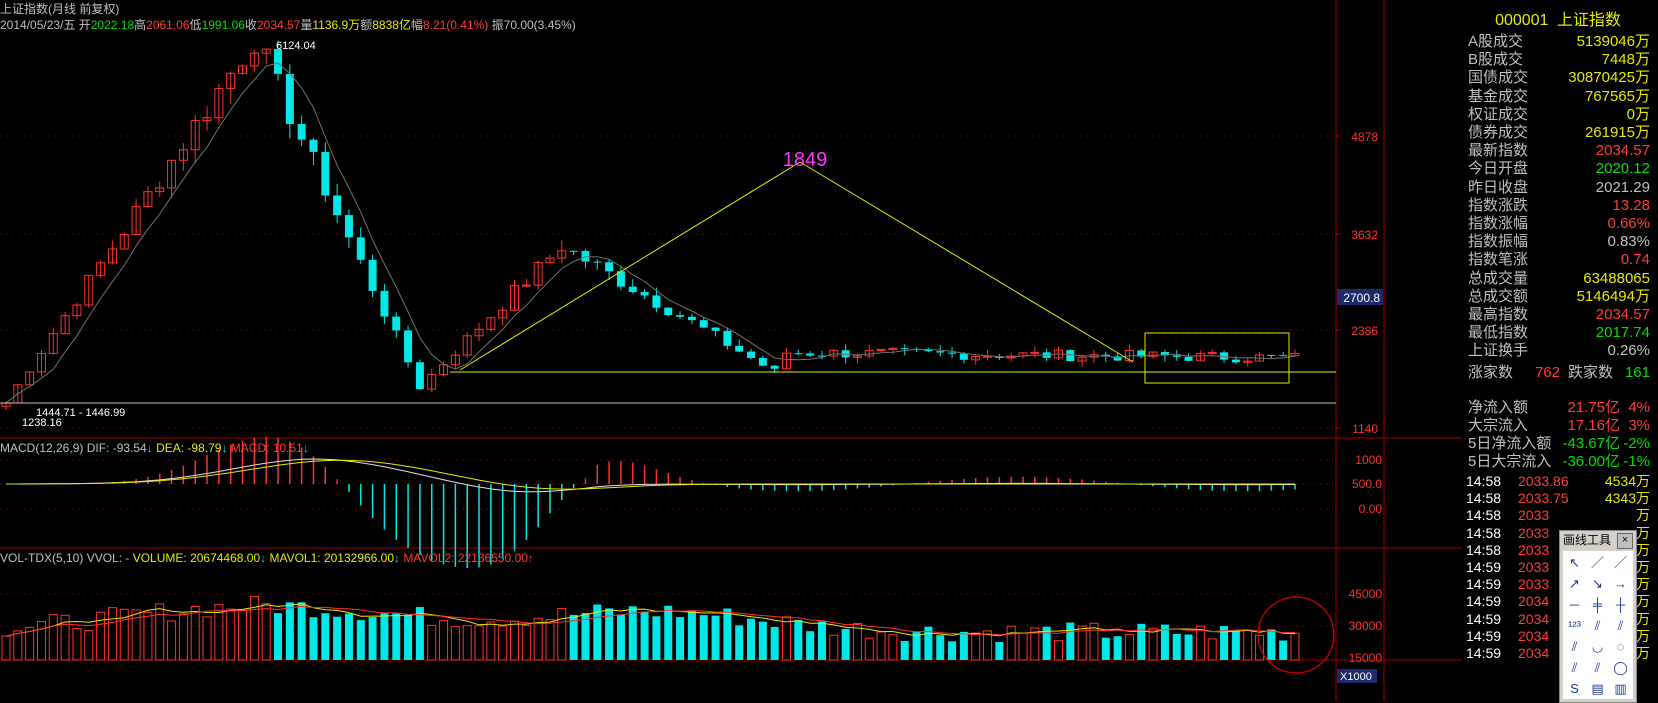 This screenshot has height=703, width=1658. I want to click on ohlc-field: 2034.57, so click(279, 25).